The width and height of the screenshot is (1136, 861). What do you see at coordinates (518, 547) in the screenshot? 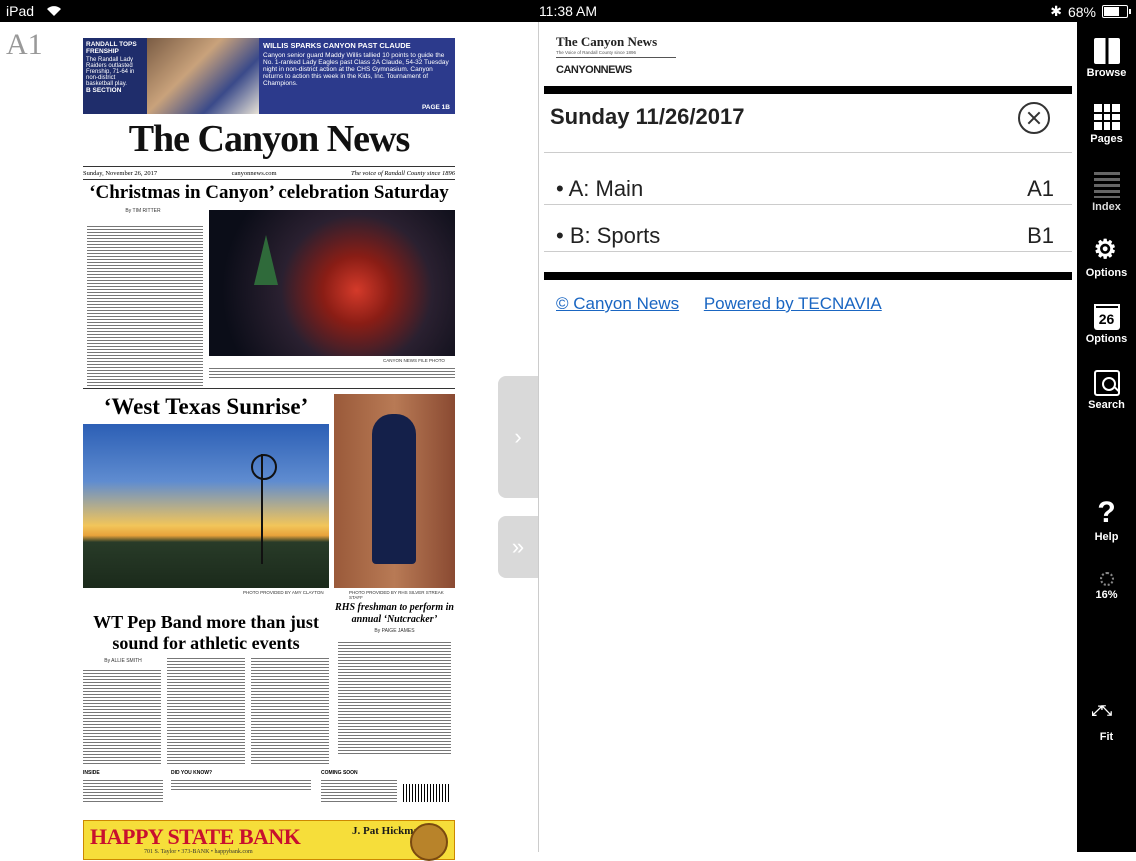
I see `last-page-tab: »` at bounding box center [518, 547].